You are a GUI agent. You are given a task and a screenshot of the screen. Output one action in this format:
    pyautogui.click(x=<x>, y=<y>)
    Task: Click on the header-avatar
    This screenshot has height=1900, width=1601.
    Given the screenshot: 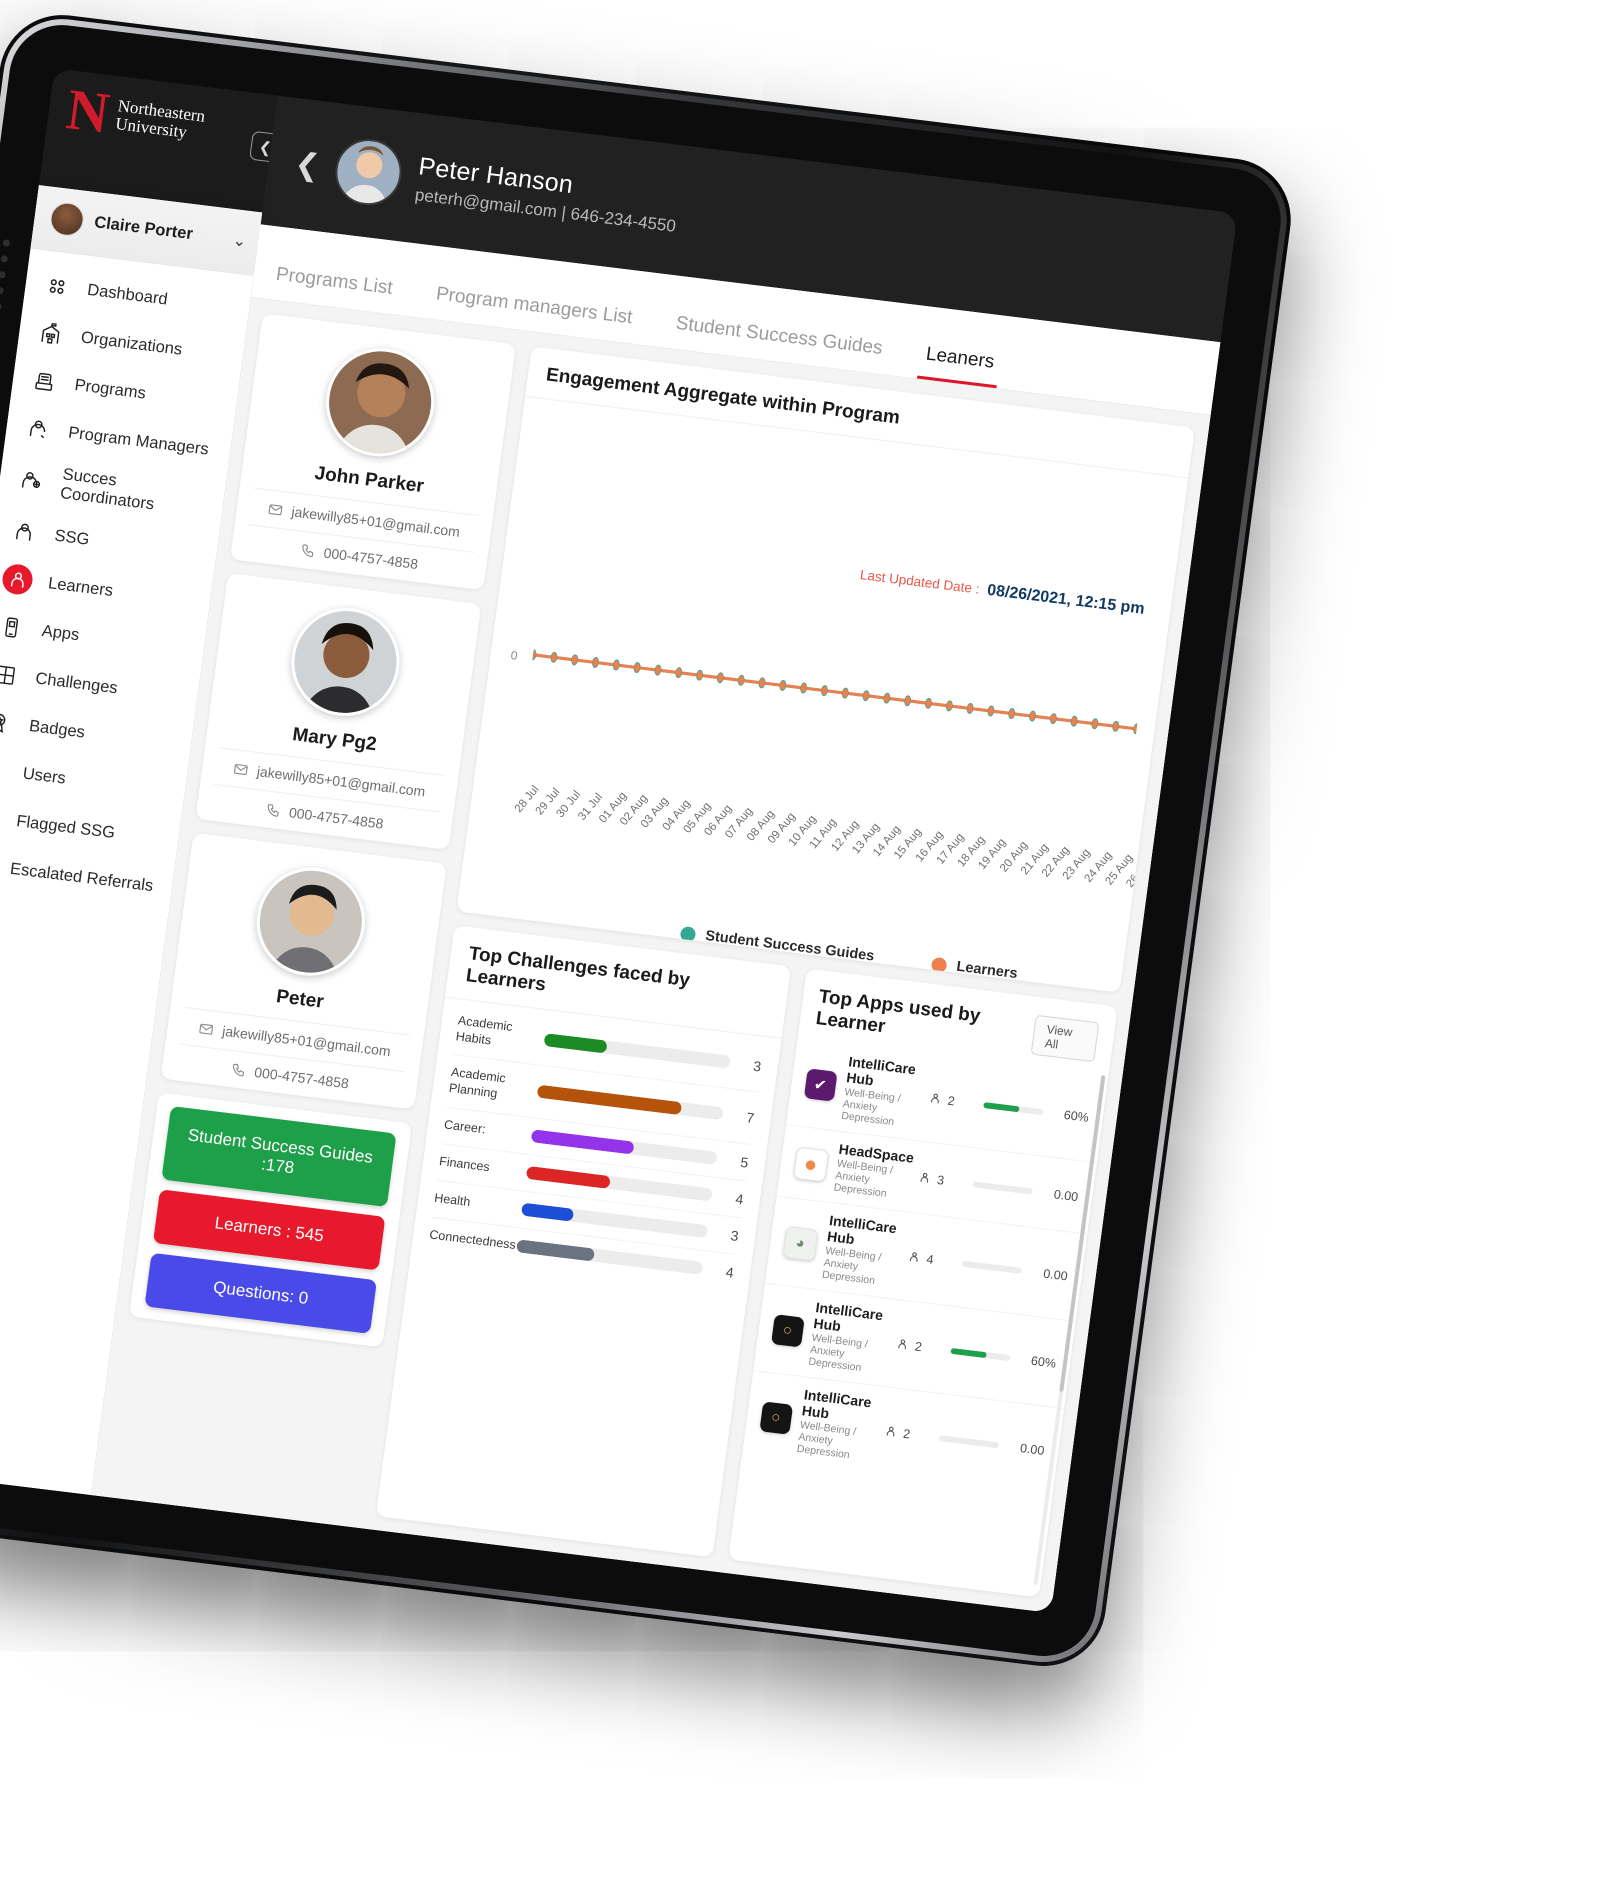 What is the action you would take?
    pyautogui.click(x=368, y=172)
    